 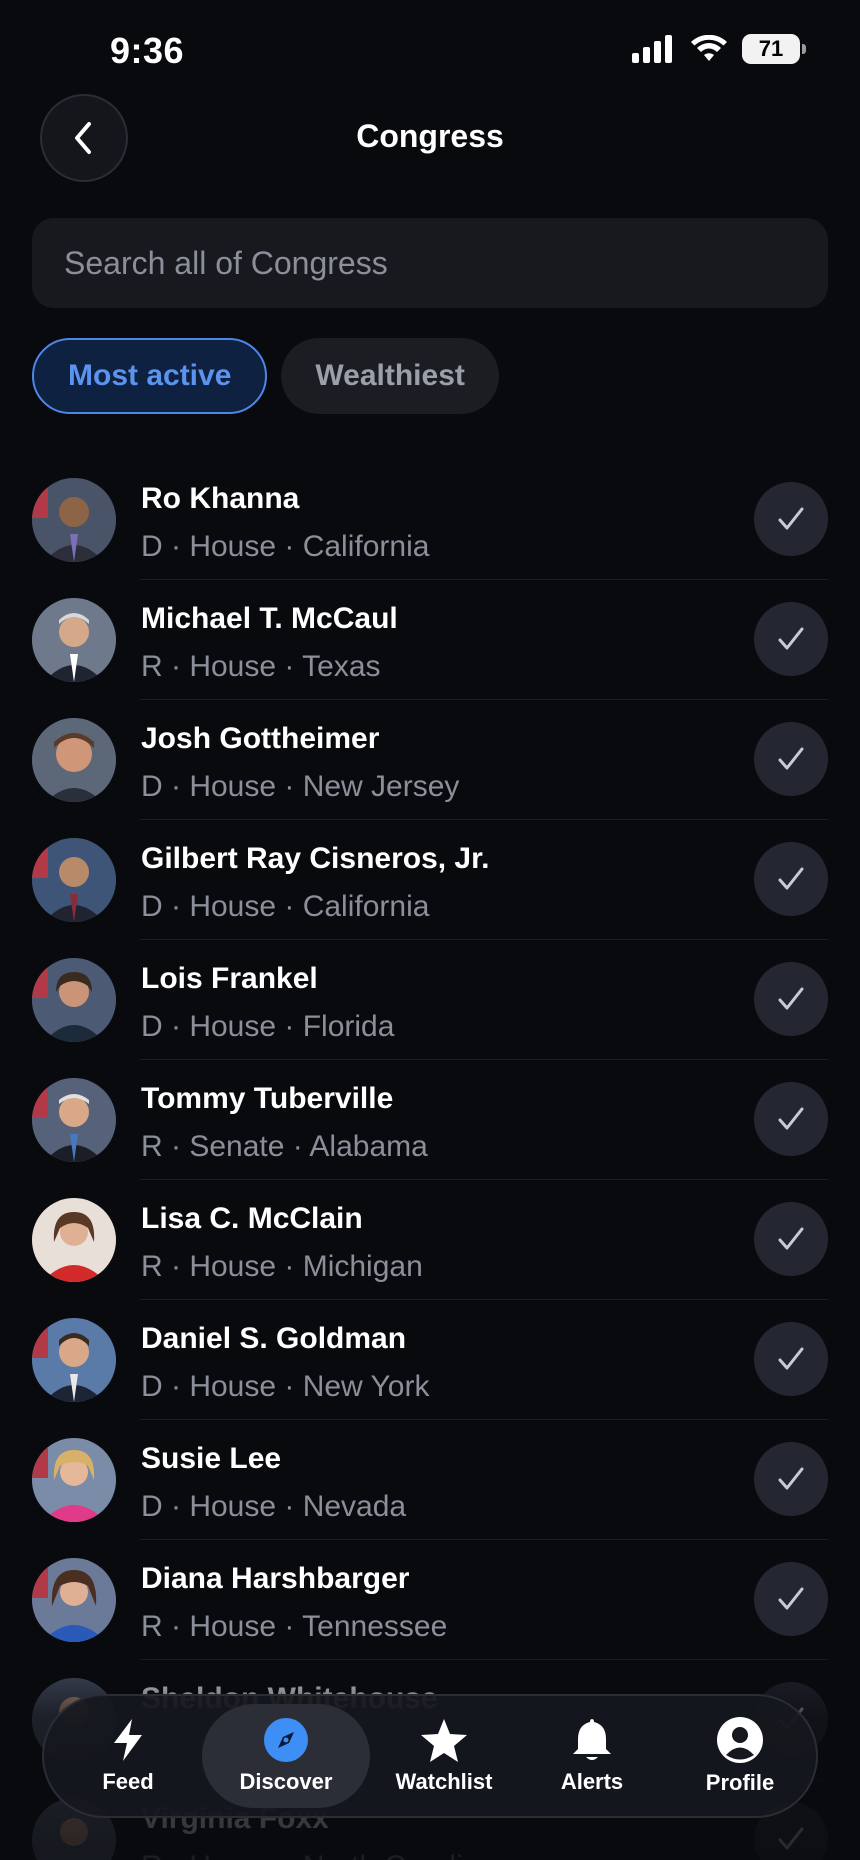 I want to click on filter-most-active-chip: Most active, so click(x=150, y=376).